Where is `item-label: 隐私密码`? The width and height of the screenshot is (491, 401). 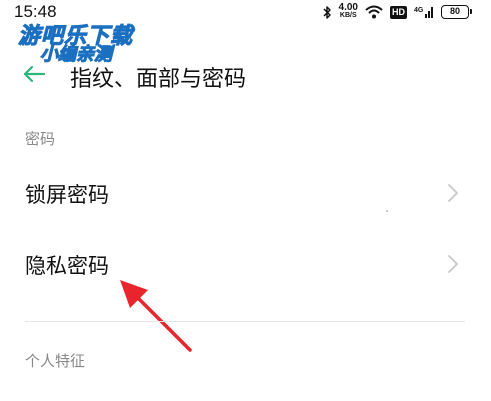
item-label: 隐私密码 is located at coordinates (67, 266).